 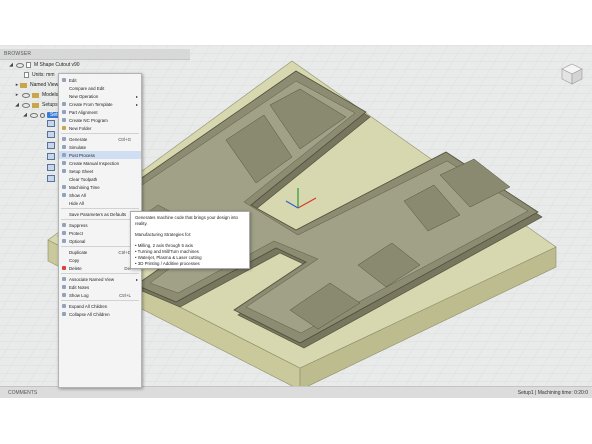 I want to click on suppress-icon, so click(x=64, y=225).